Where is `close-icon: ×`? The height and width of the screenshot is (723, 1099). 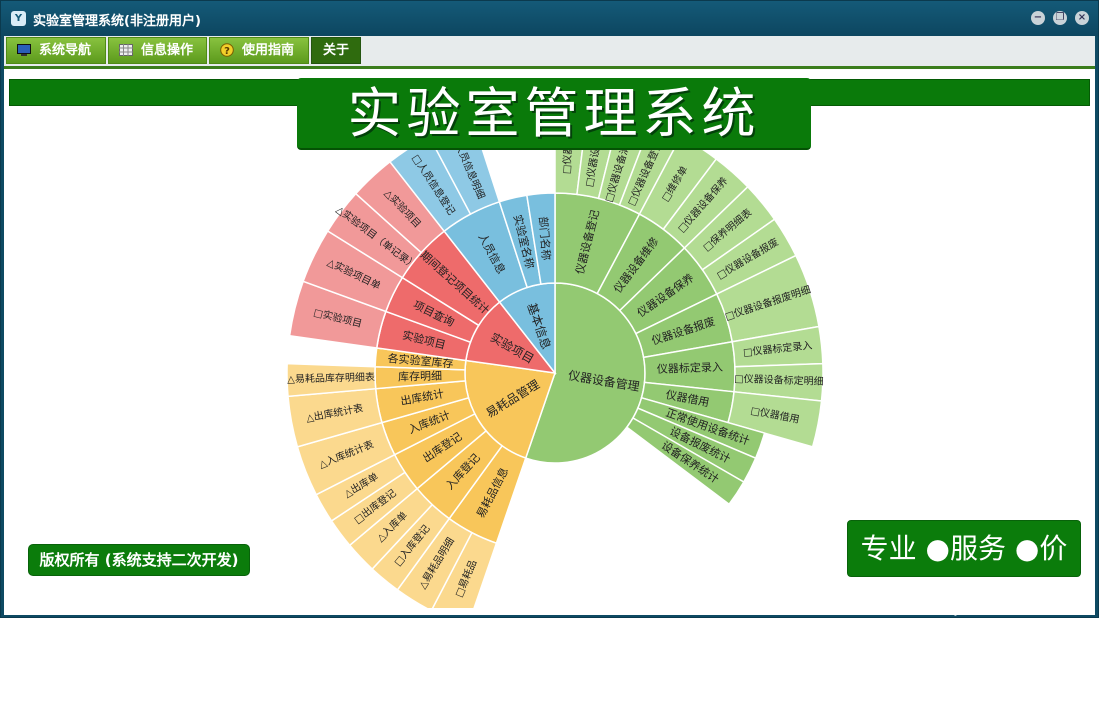
close-icon: × is located at coordinates (1082, 18).